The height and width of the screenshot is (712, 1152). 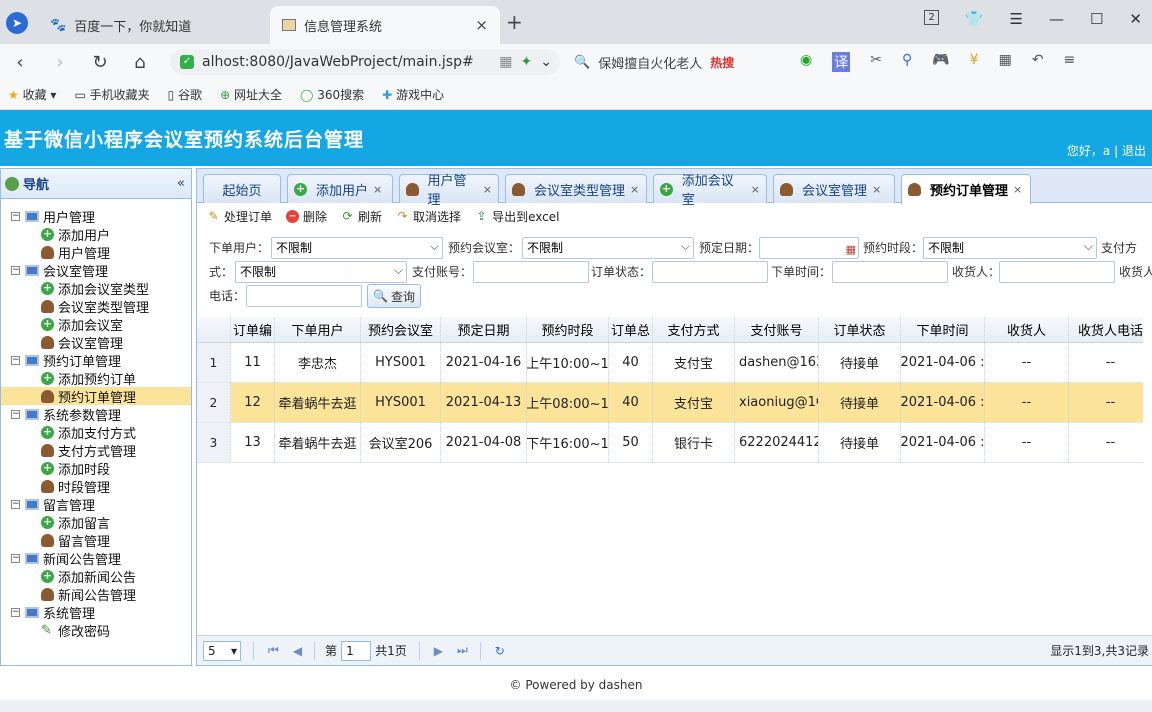 I want to click on close-window-icon: ✕, so click(x=1135, y=19).